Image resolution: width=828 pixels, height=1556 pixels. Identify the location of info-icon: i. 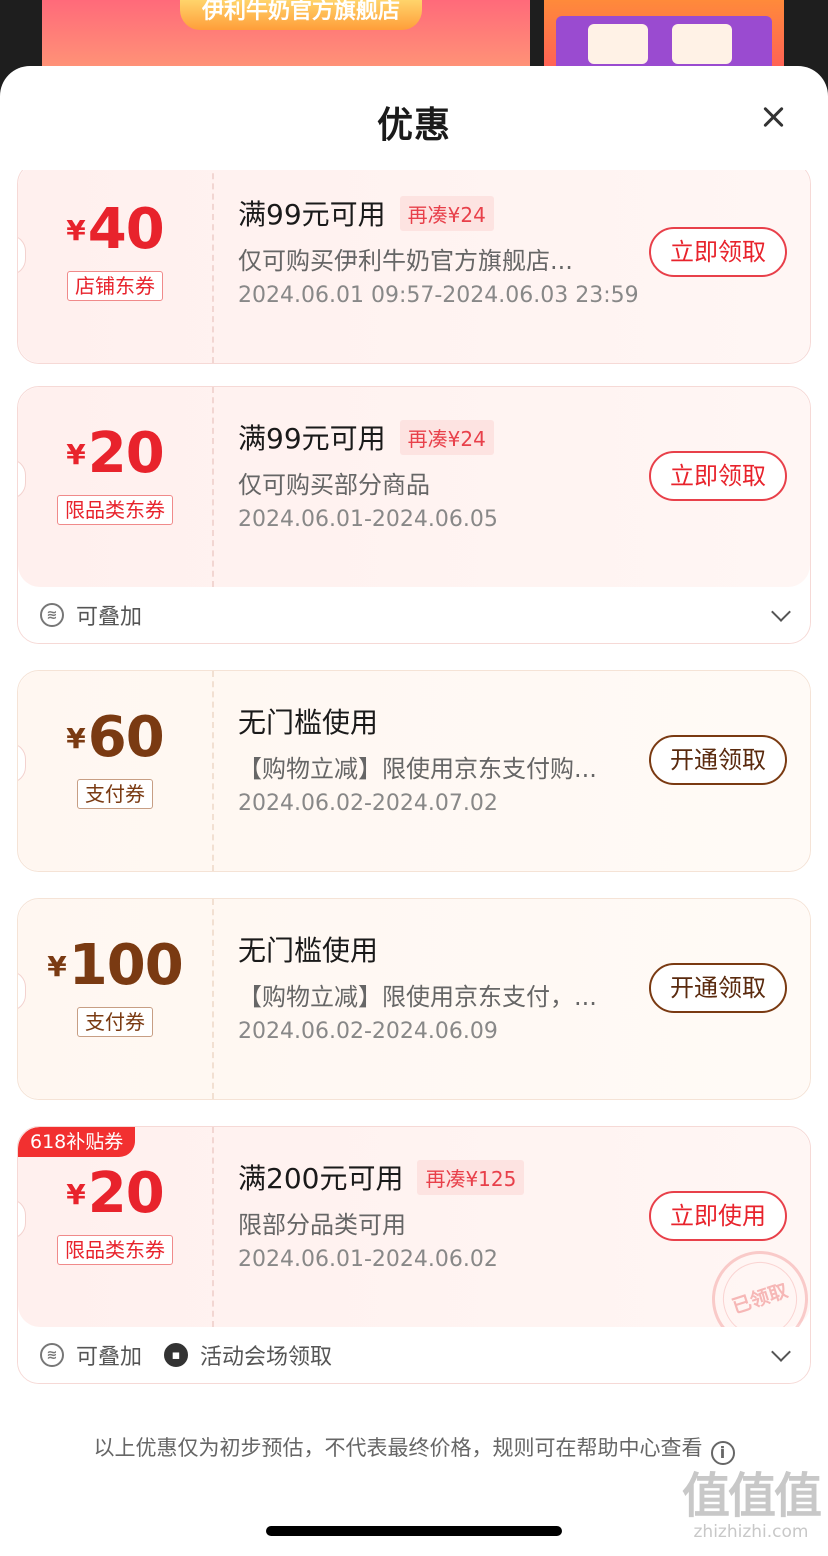
(722, 1453).